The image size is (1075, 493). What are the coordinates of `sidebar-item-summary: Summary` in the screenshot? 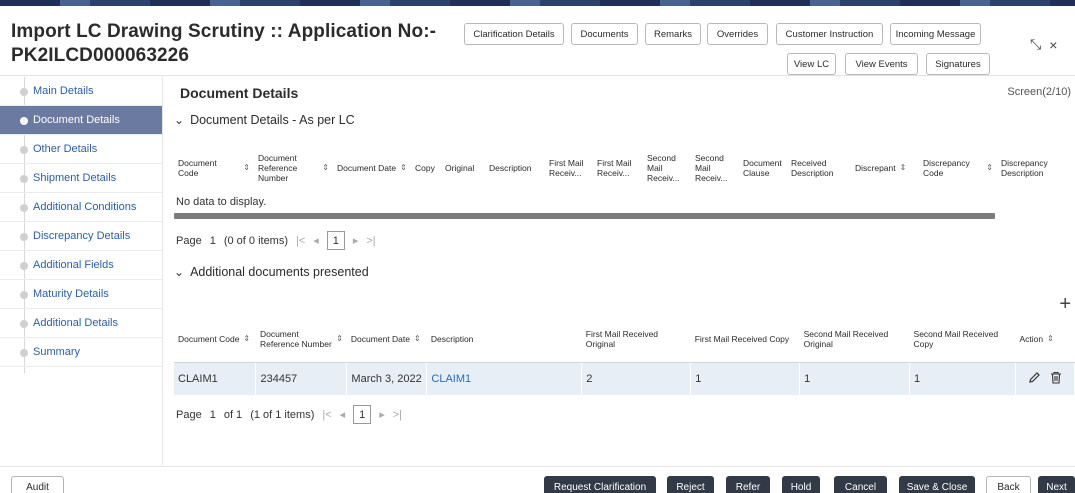 It's located at (81, 352).